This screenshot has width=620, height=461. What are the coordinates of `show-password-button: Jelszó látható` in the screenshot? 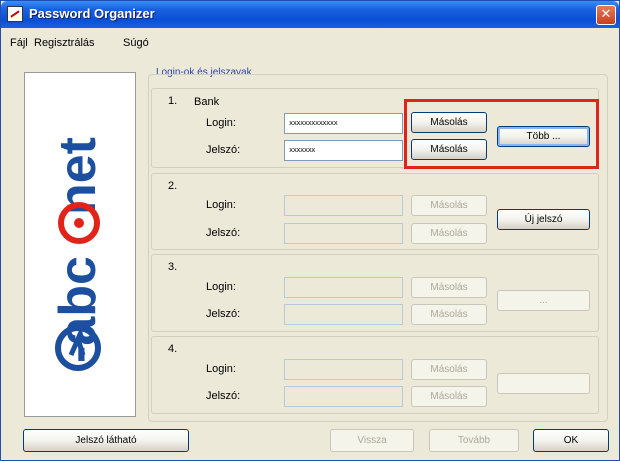 It's located at (106, 440).